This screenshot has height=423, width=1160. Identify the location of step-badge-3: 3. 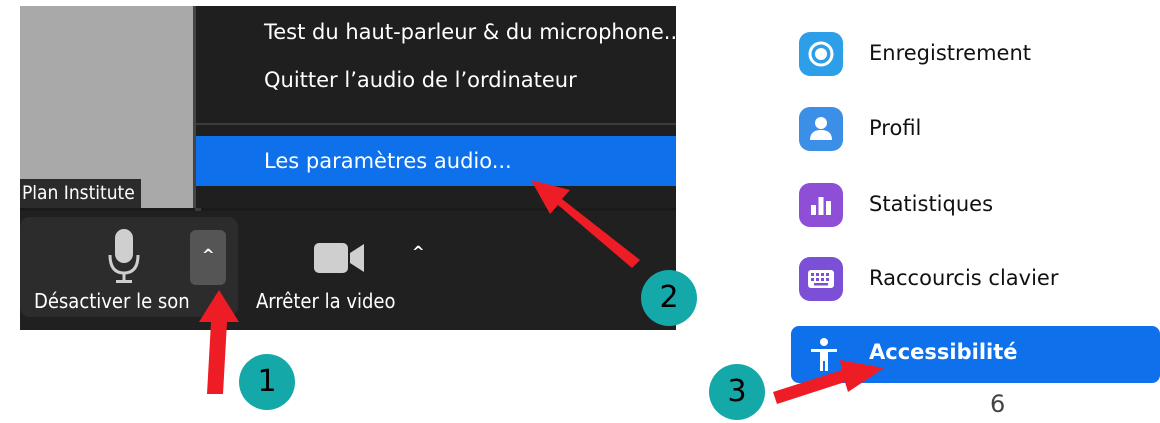
(737, 392).